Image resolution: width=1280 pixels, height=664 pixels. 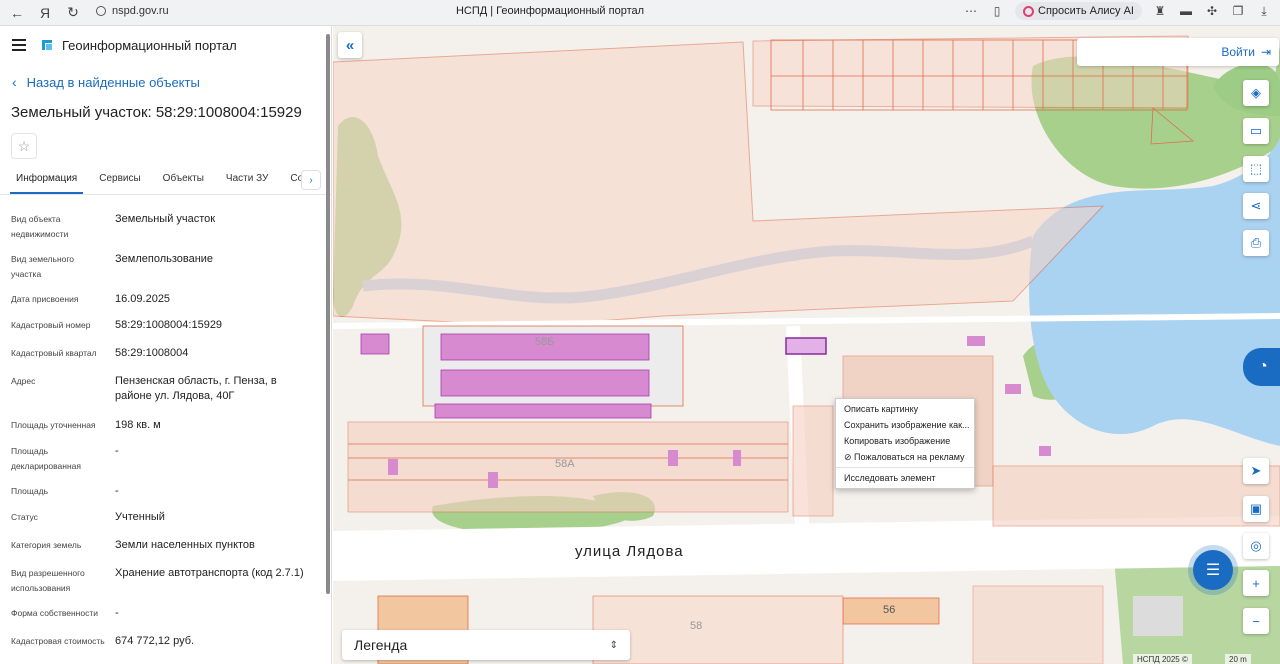 What do you see at coordinates (43, 266) in the screenshot?
I see `property-key: Вид земельного участка` at bounding box center [43, 266].